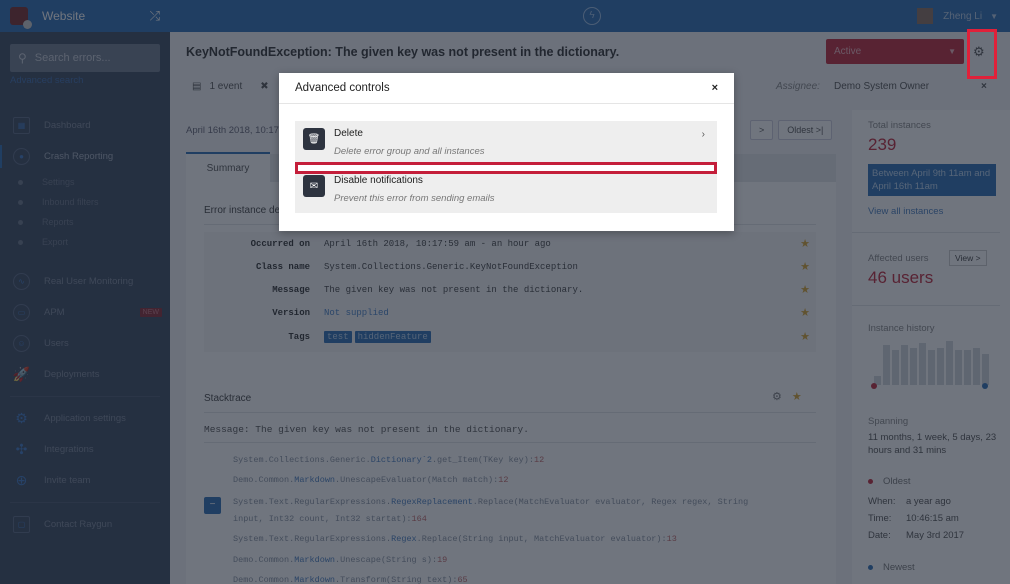 This screenshot has width=1010, height=584. Describe the element at coordinates (703, 134) in the screenshot. I see `chevron-right-icon: ›` at that location.